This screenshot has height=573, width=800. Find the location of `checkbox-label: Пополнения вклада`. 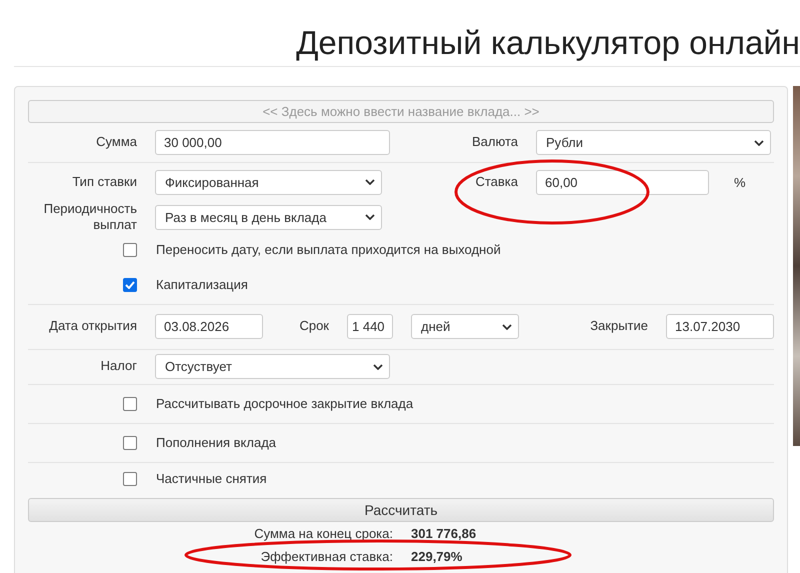

checkbox-label: Пополнения вклада is located at coordinates (216, 442).